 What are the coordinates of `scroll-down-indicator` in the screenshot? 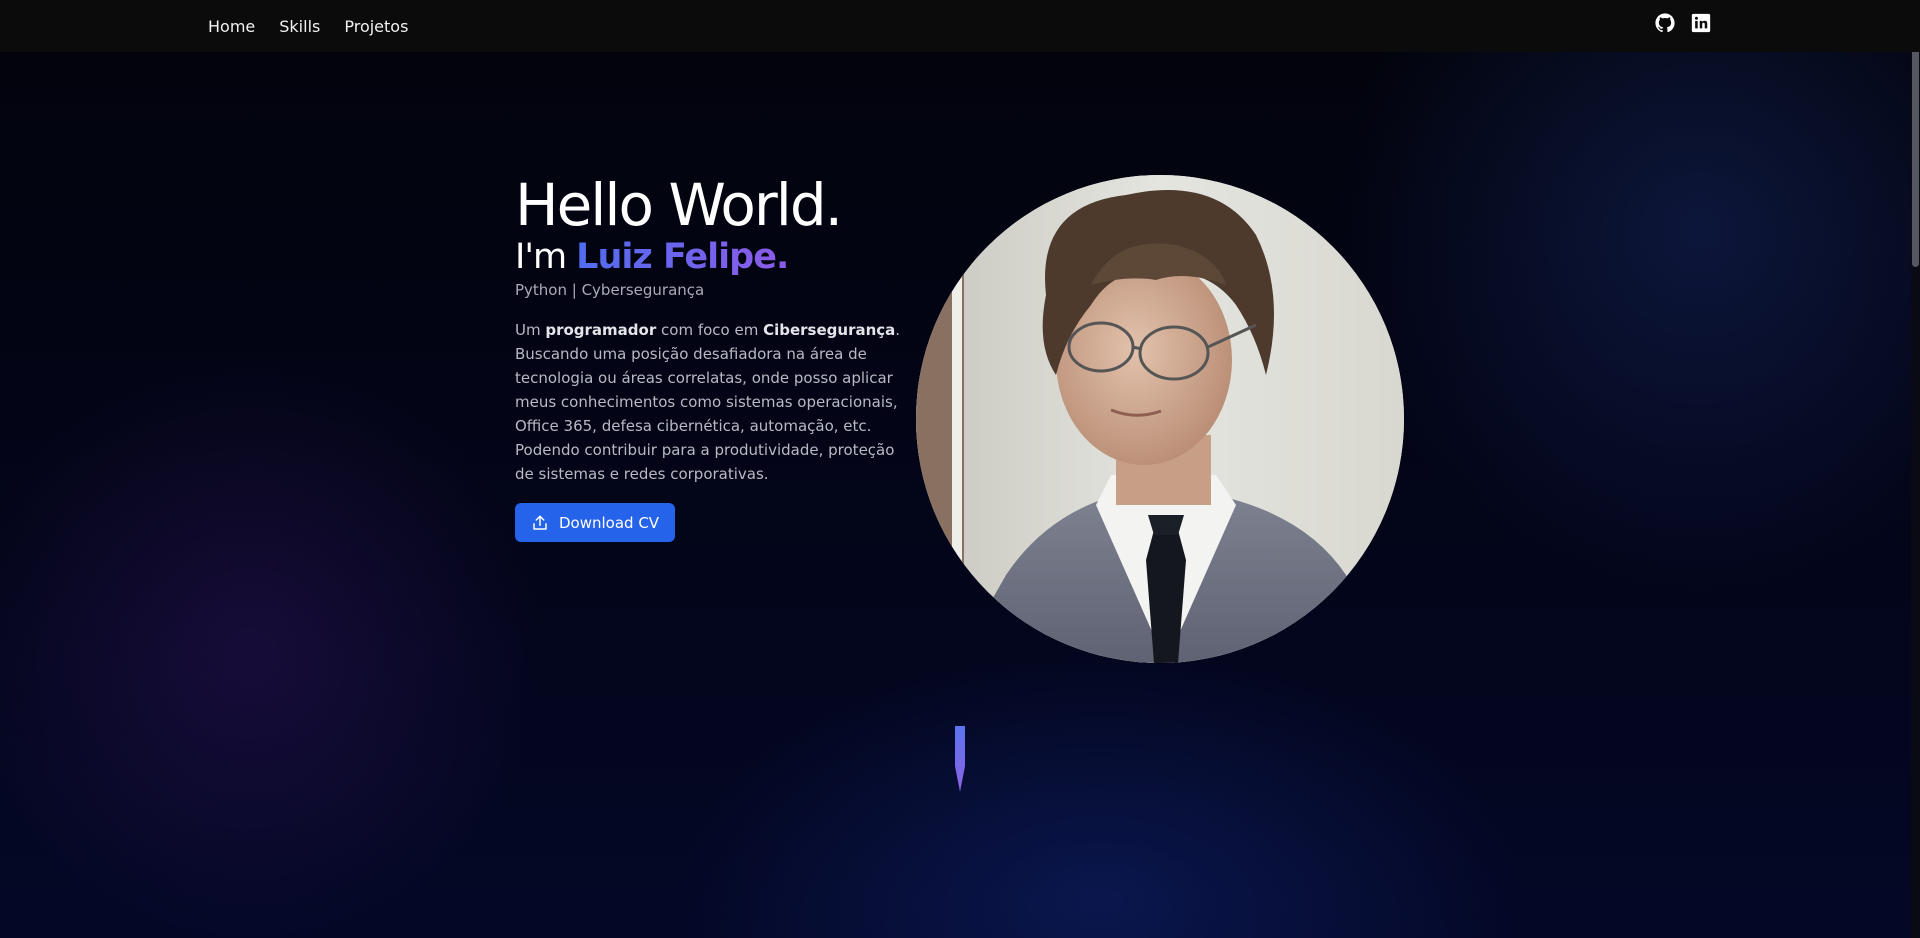 It's located at (960, 759).